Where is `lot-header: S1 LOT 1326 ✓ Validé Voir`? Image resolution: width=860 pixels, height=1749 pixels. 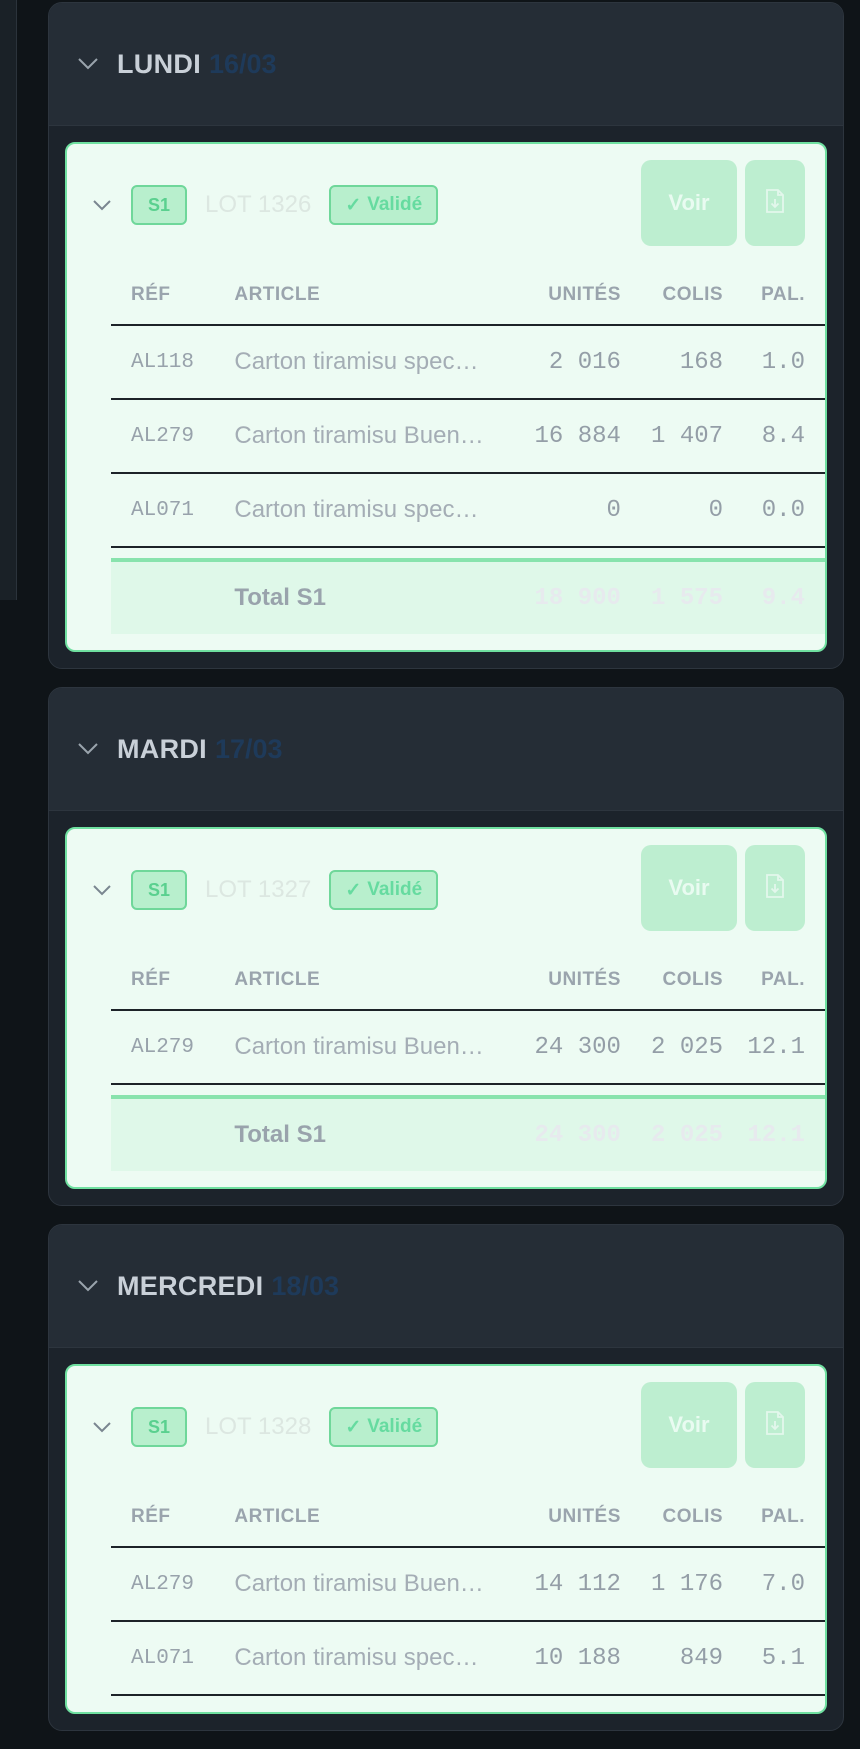
lot-header: S1 LOT 1326 ✓ Validé Voir is located at coordinates (446, 205).